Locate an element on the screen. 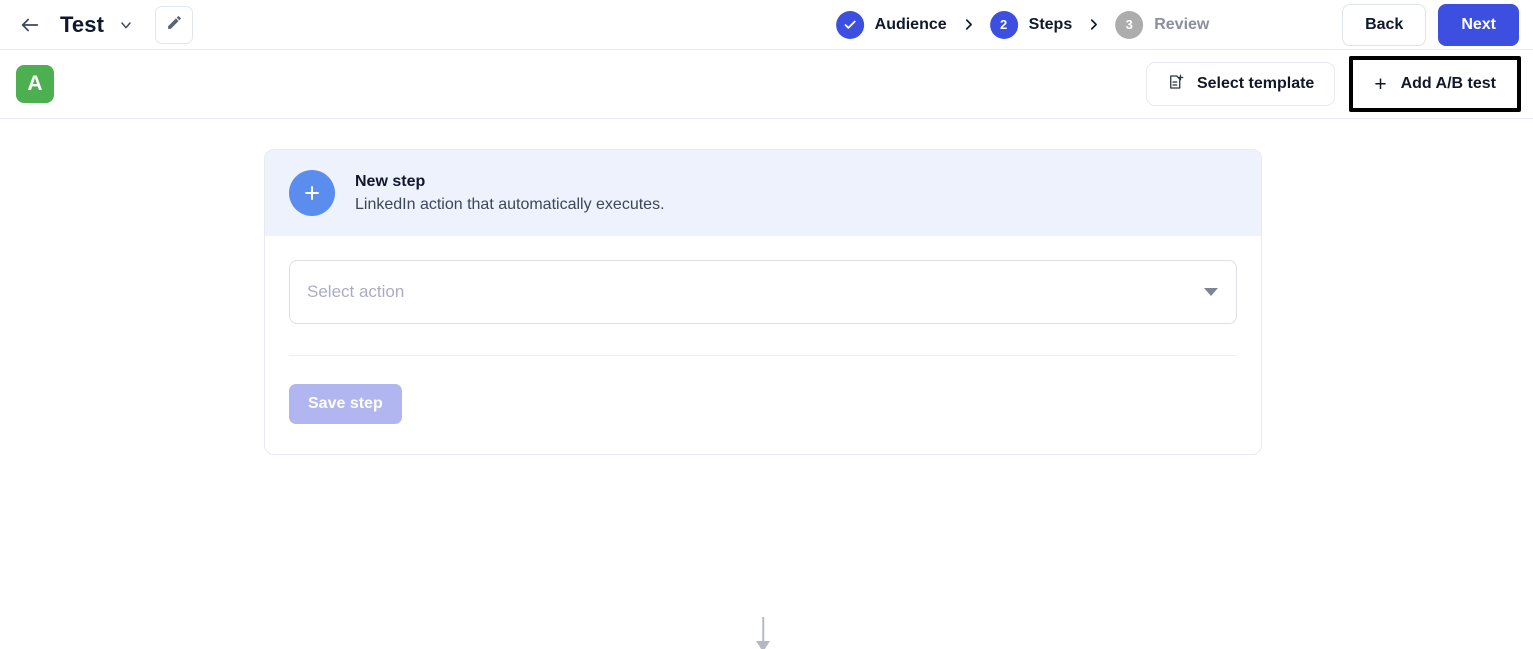 The height and width of the screenshot is (649, 1533). variant-toolbar: A Select template + Add A/B test is located at coordinates (766, 84).